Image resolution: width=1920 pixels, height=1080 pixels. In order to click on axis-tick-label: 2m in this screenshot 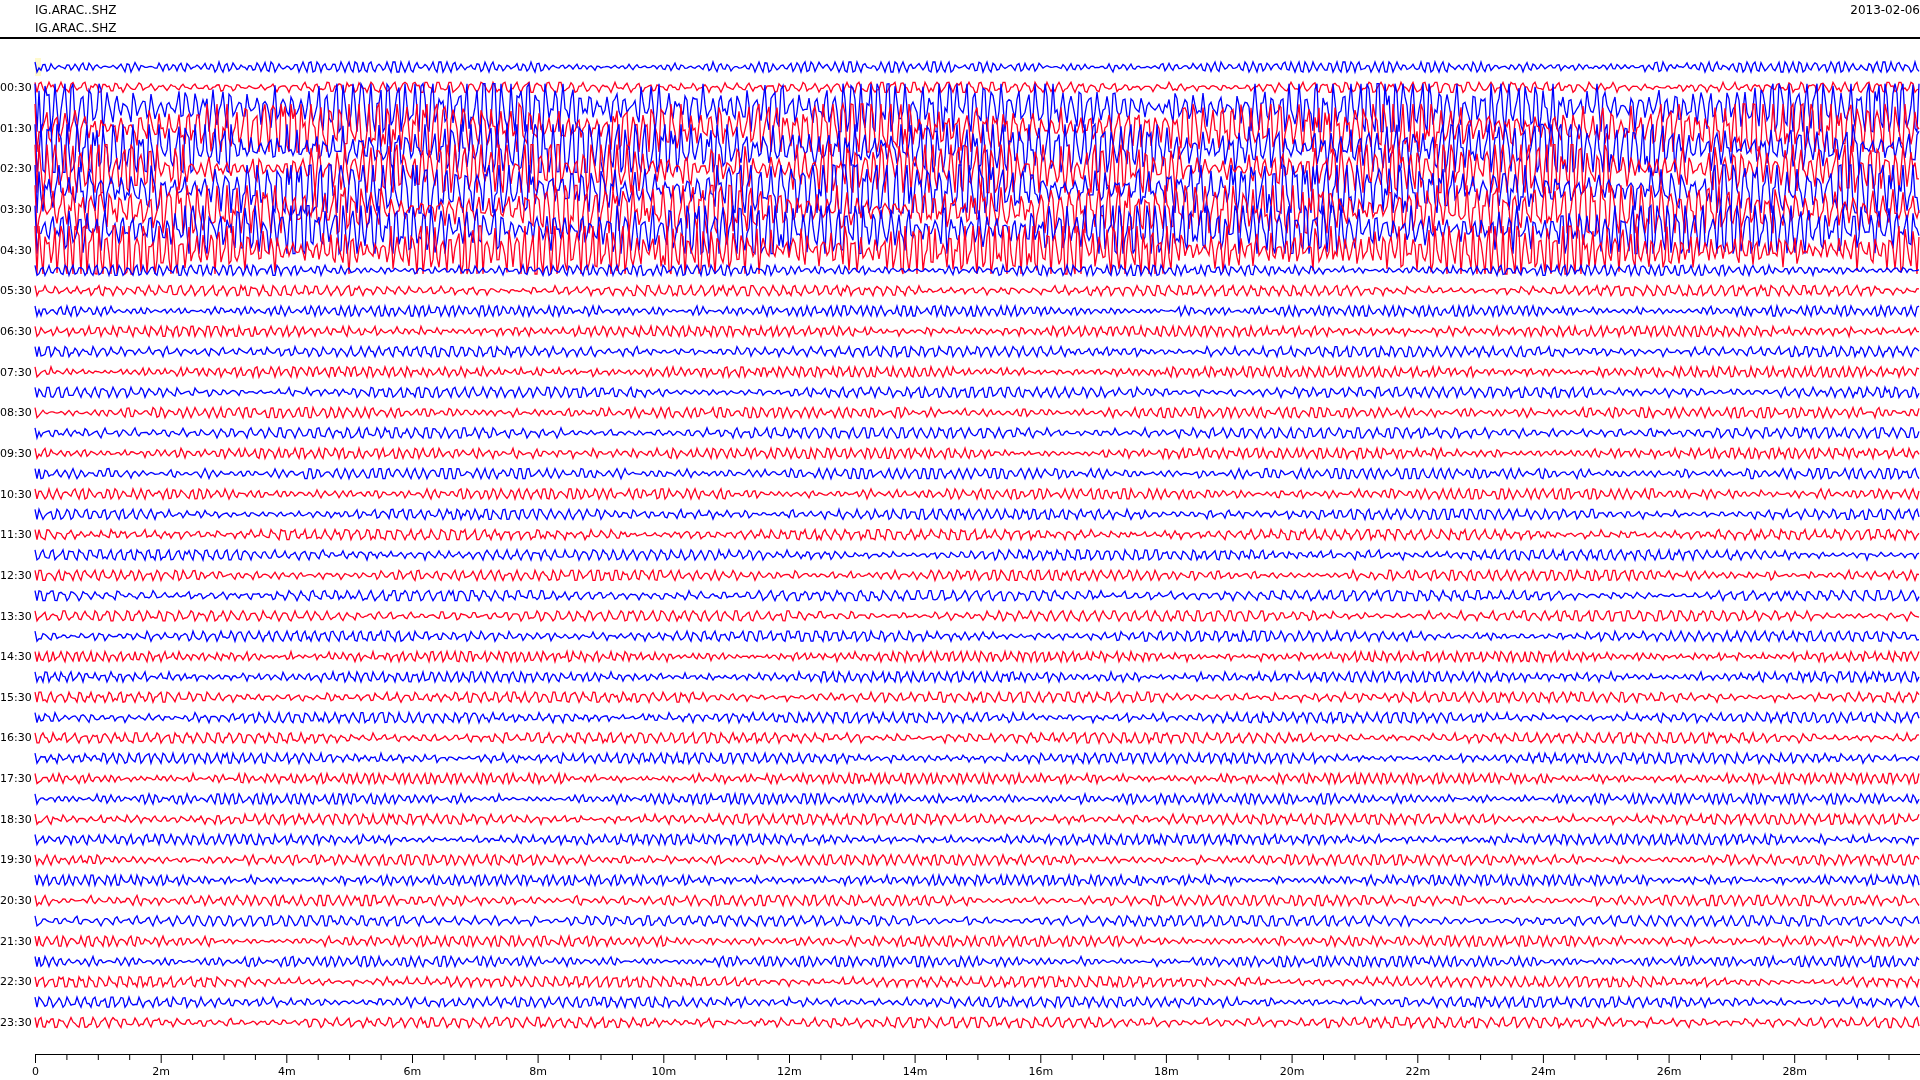, I will do `click(161, 1071)`.